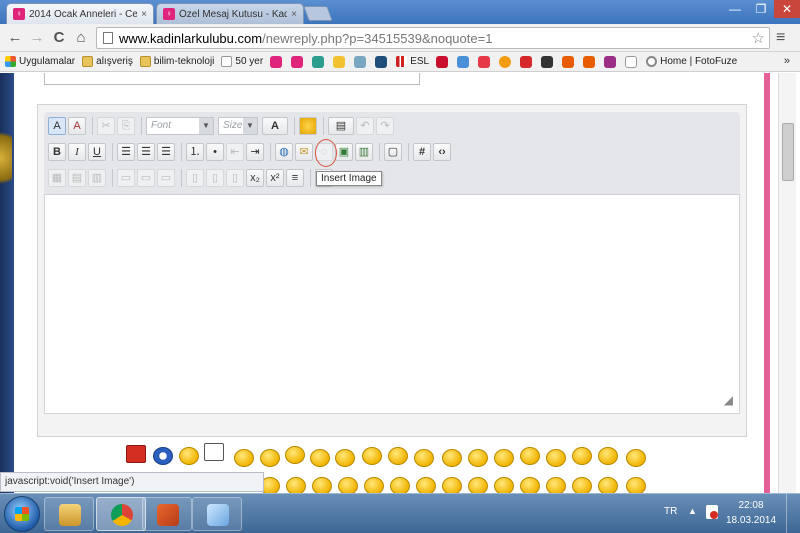 This screenshot has height=533, width=800. What do you see at coordinates (255, 178) in the screenshot?
I see `subscript-button: x₂` at bounding box center [255, 178].